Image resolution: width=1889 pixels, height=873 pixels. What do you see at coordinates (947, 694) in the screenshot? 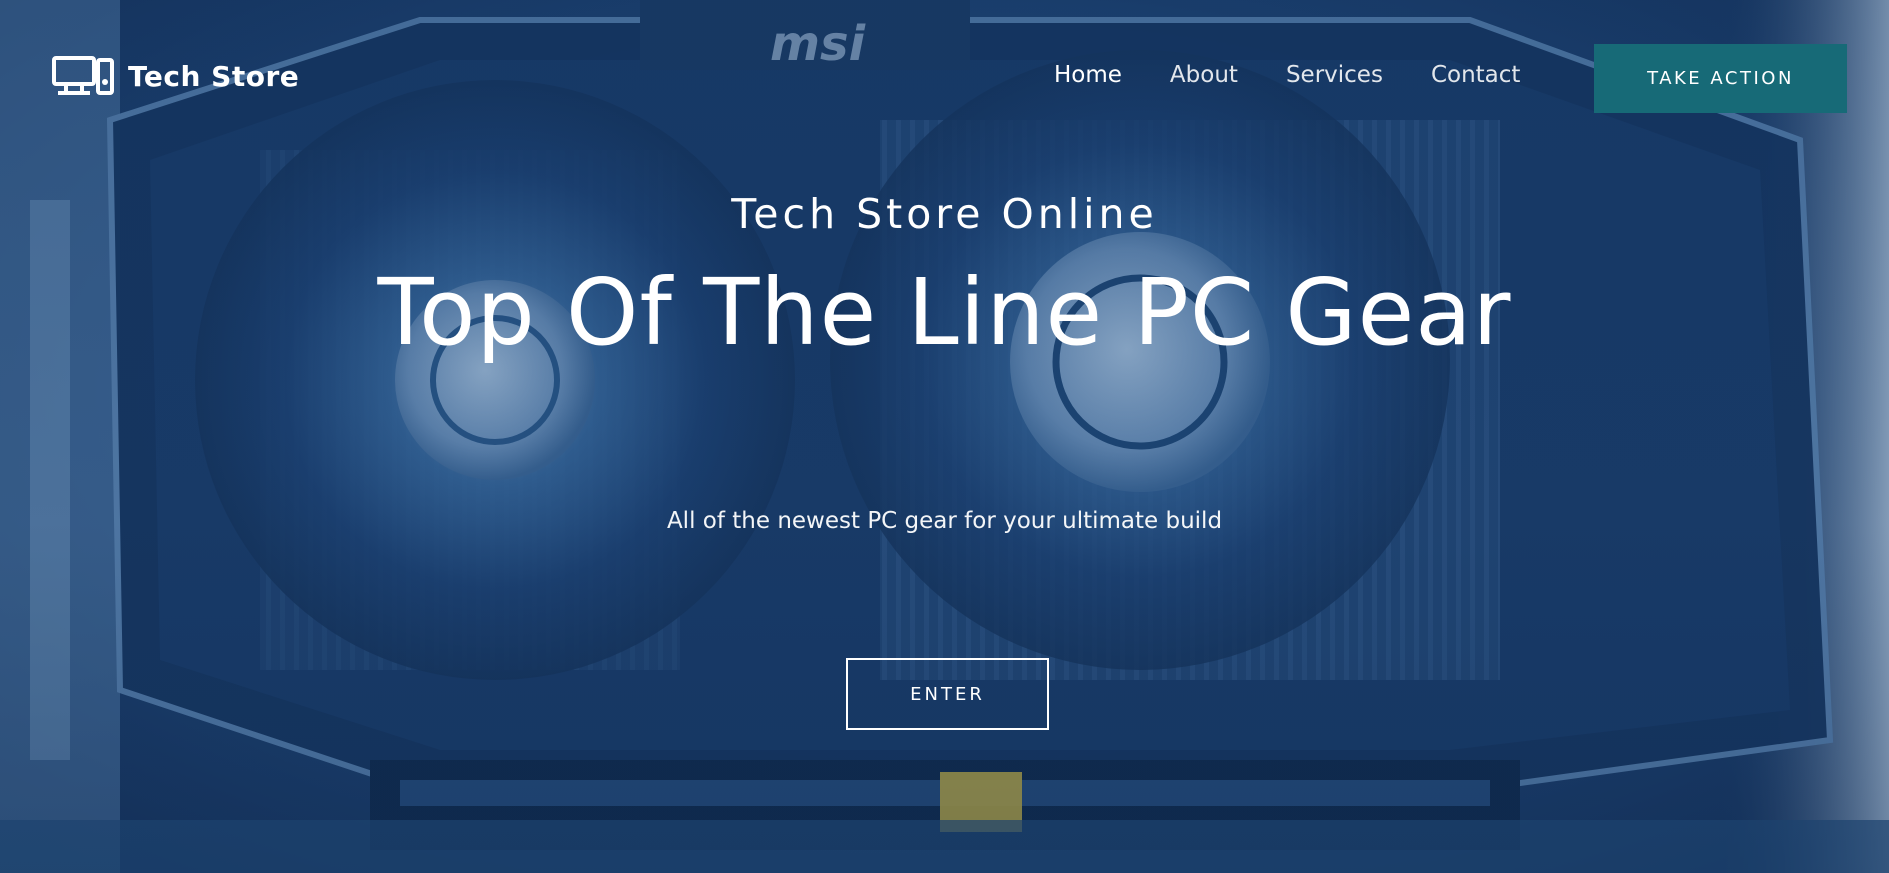
I see `enter-button: ENTER` at bounding box center [947, 694].